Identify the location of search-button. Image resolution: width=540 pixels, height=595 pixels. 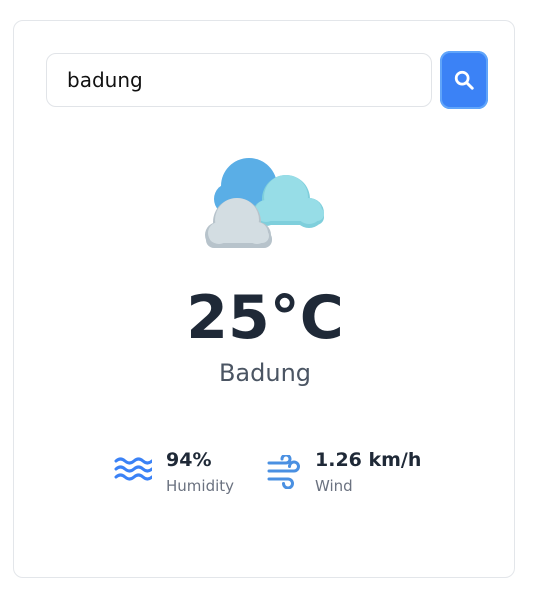
(464, 80).